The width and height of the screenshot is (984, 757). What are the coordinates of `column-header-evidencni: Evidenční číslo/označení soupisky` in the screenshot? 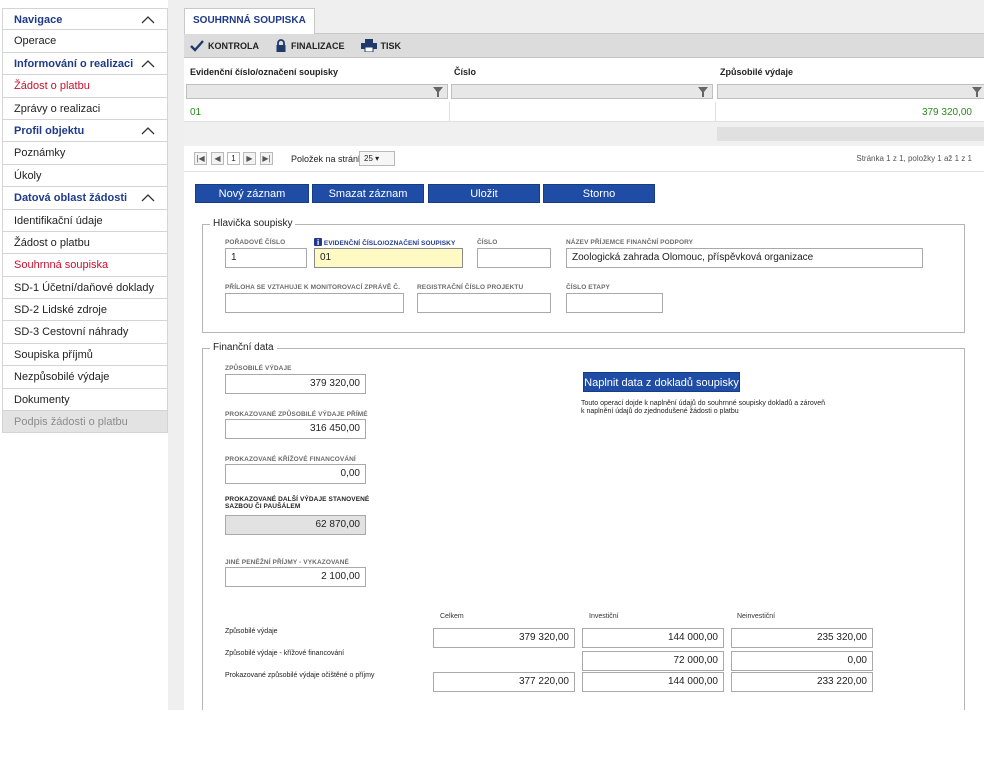 It's located at (264, 72).